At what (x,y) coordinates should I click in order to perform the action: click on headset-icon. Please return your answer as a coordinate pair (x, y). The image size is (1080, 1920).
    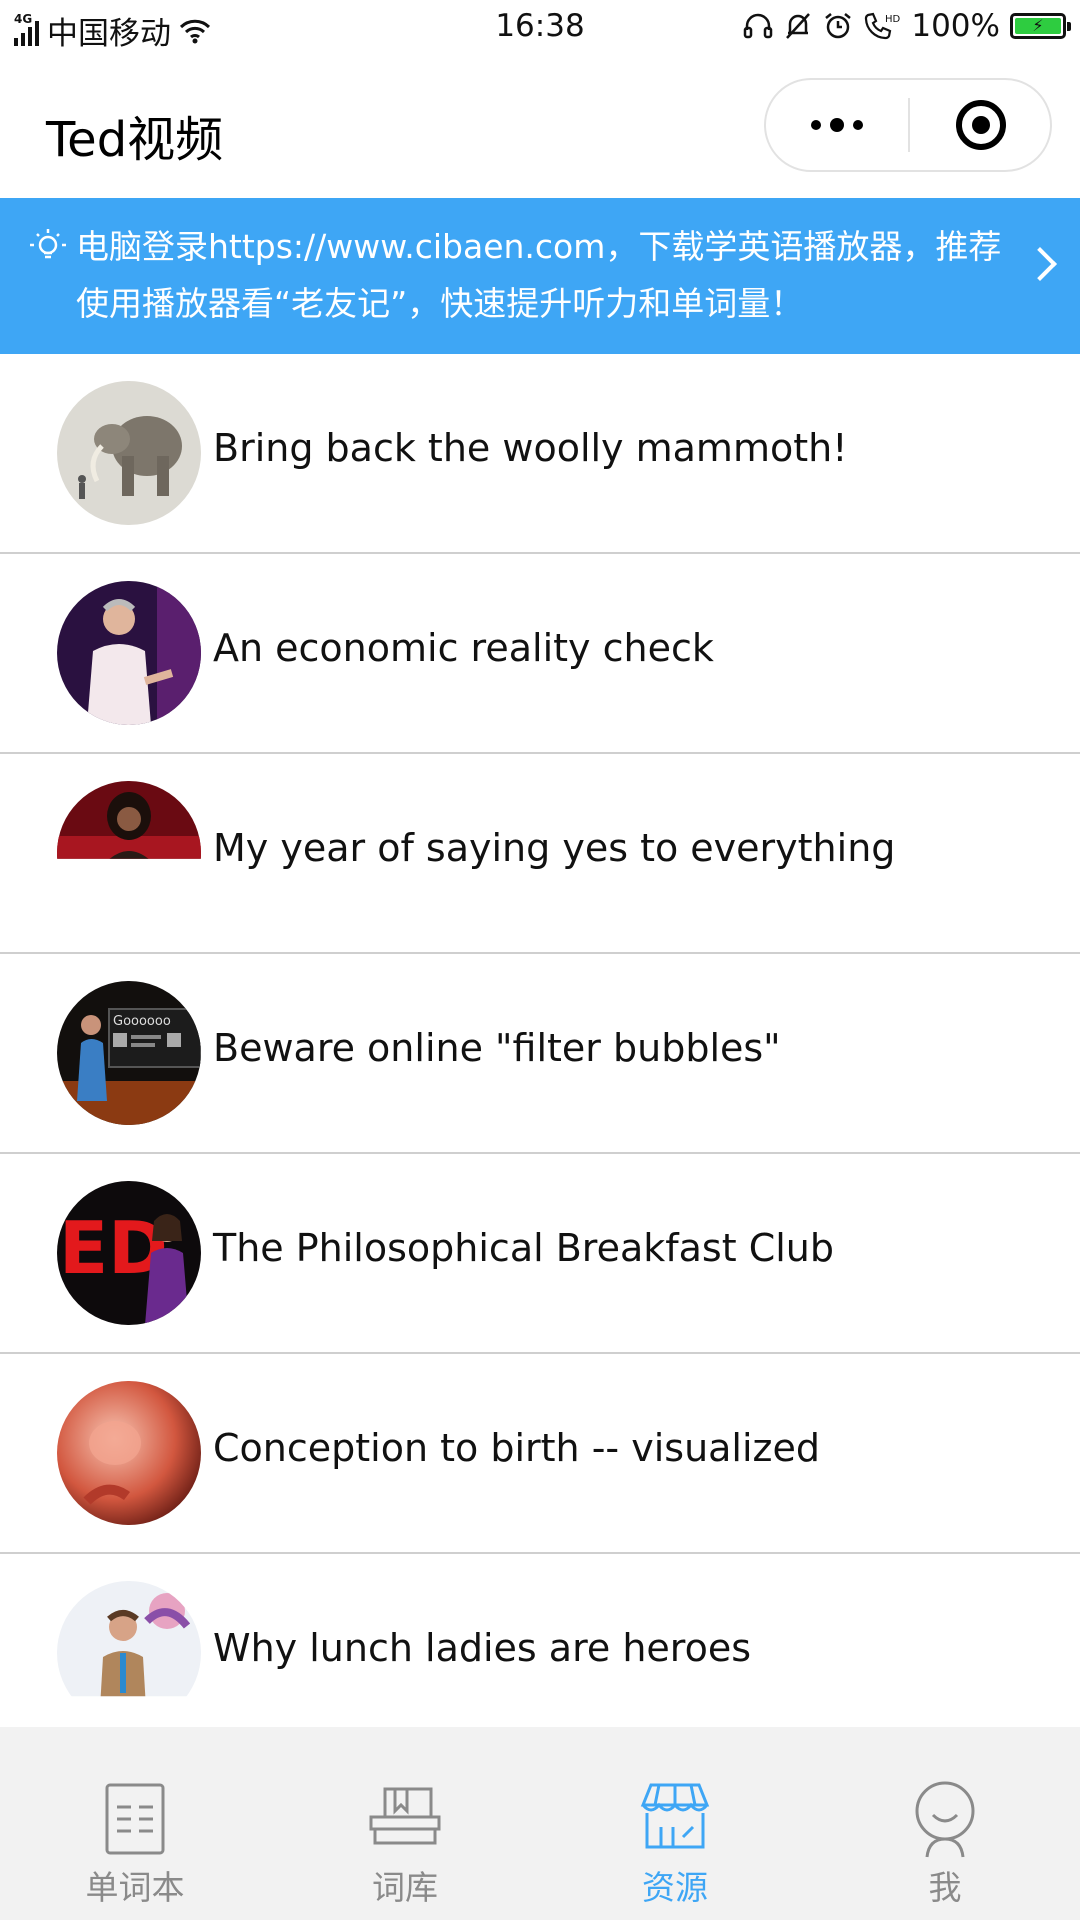
    Looking at the image, I should click on (758, 26).